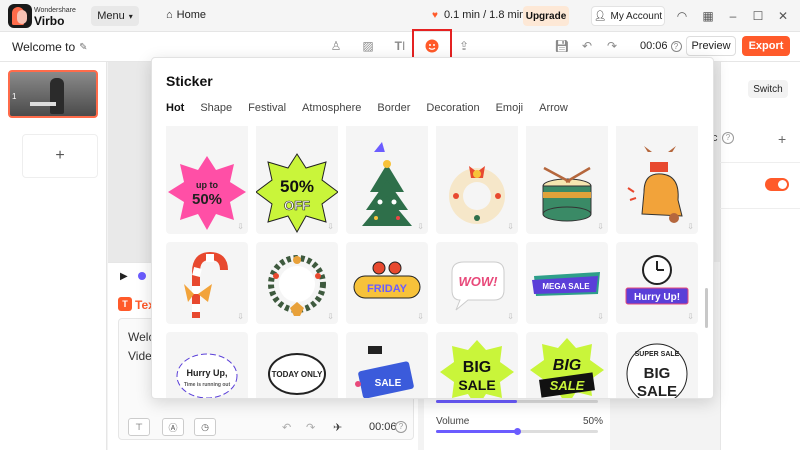 Image resolution: width=800 pixels, height=450 pixels. I want to click on scrollbar, so click(706, 308).